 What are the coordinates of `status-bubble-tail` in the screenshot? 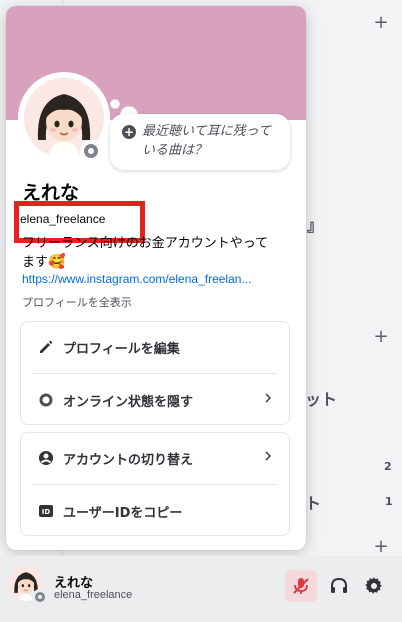 It's located at (115, 104).